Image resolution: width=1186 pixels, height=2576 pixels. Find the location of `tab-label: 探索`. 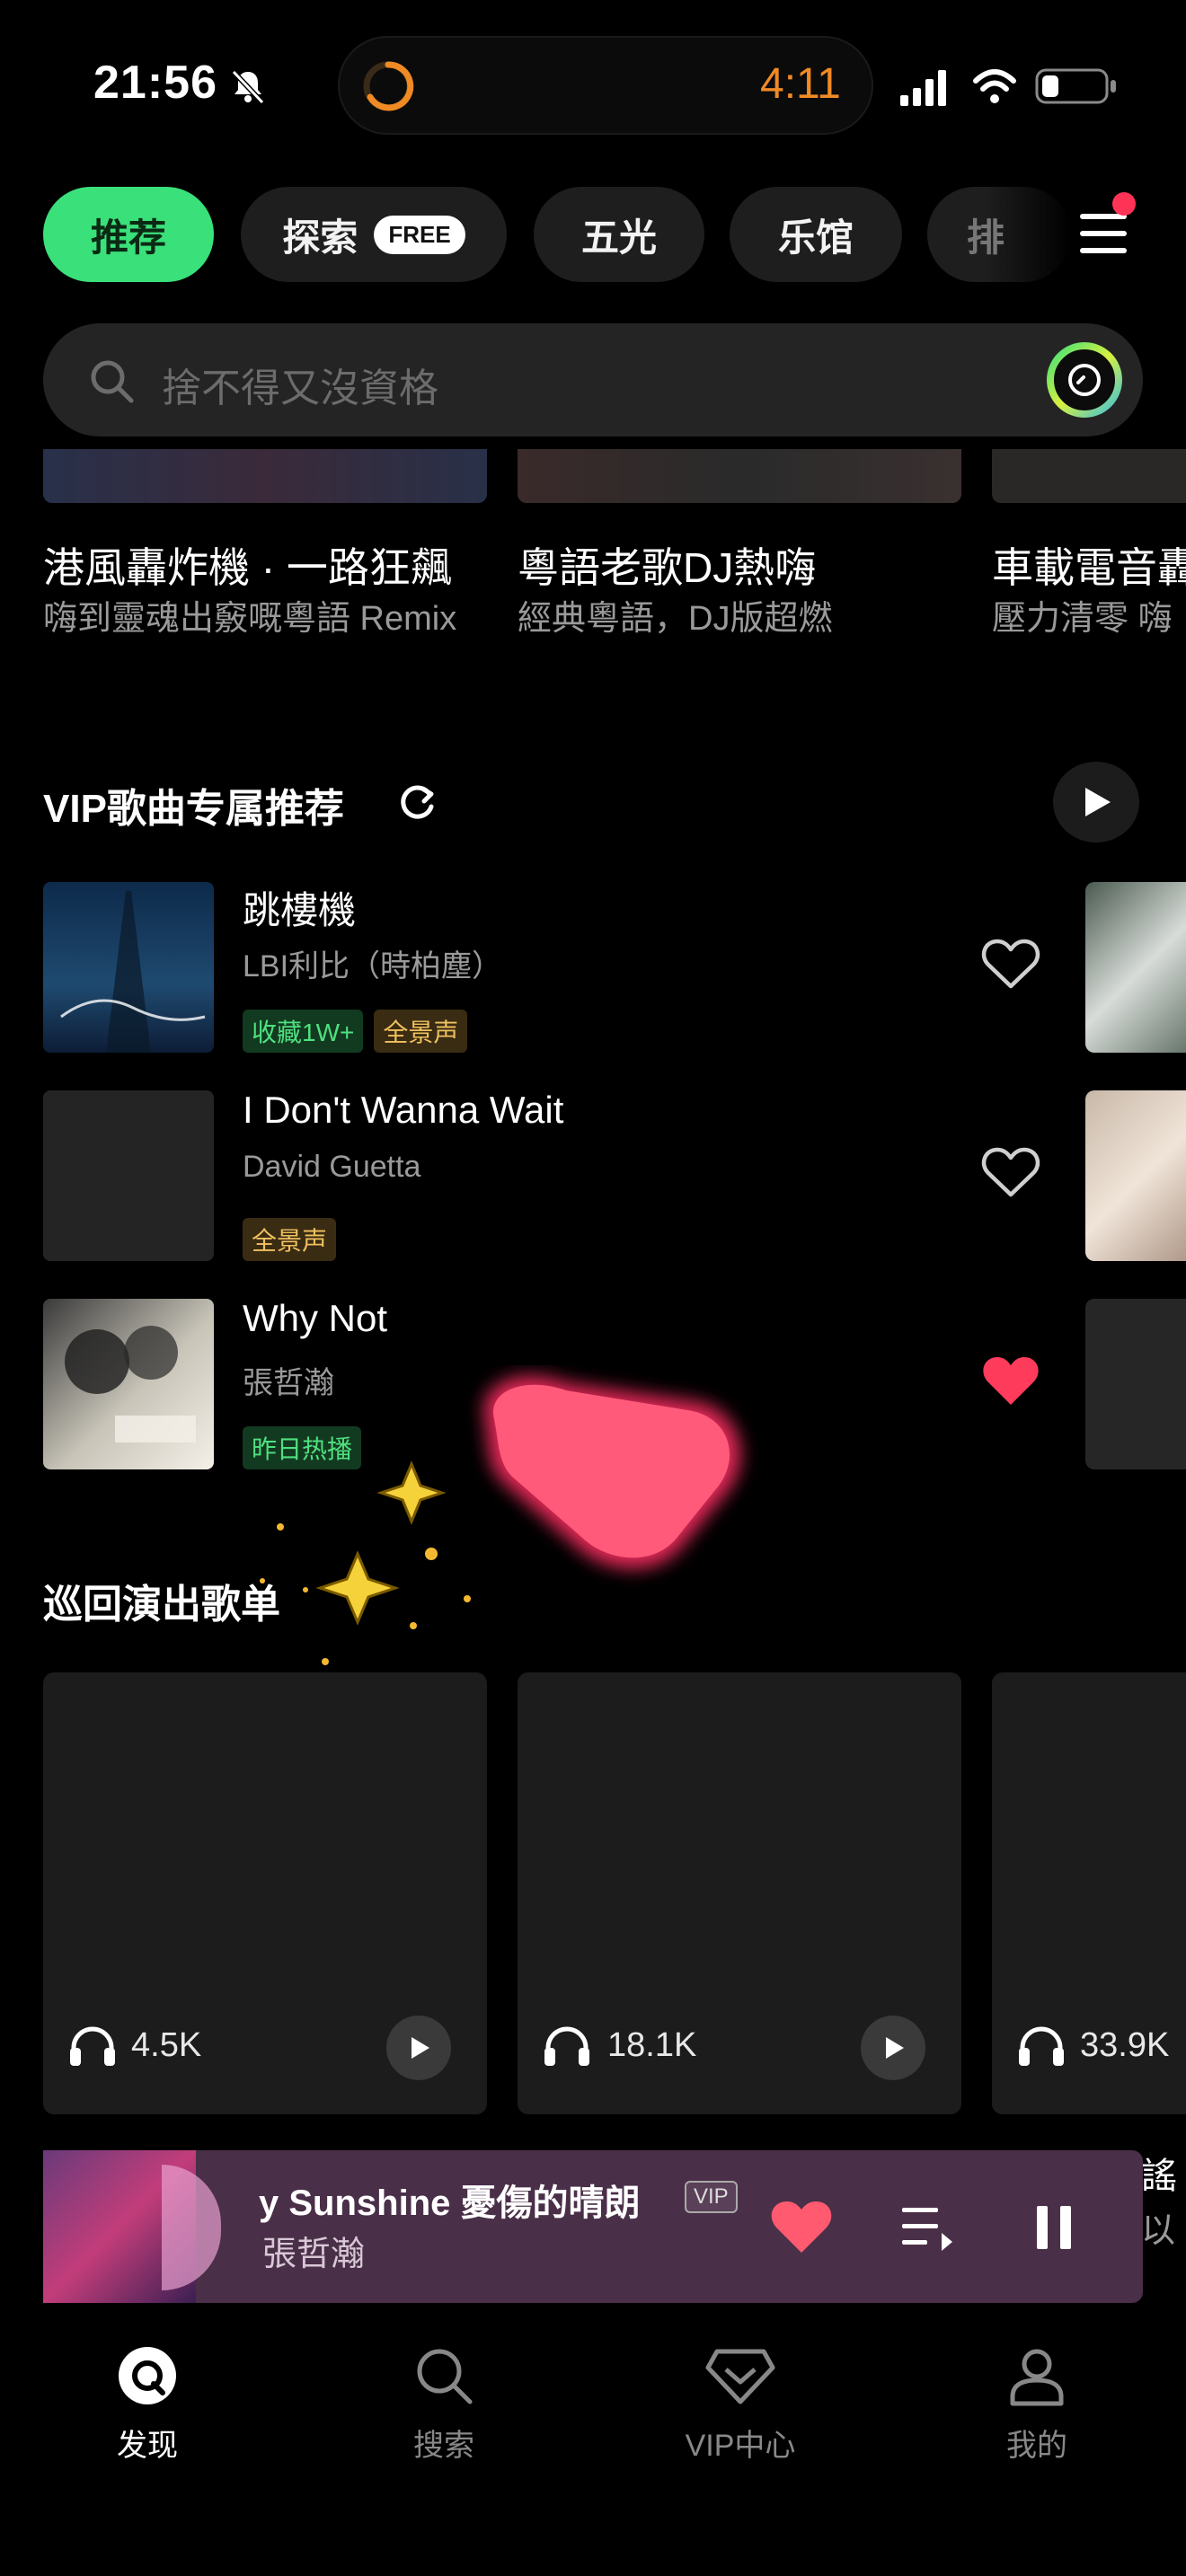

tab-label: 探索 is located at coordinates (320, 237).